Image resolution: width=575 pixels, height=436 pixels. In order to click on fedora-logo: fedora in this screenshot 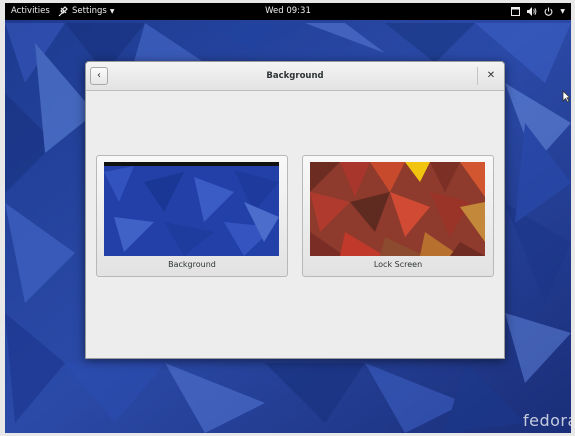, I will do `click(547, 420)`.